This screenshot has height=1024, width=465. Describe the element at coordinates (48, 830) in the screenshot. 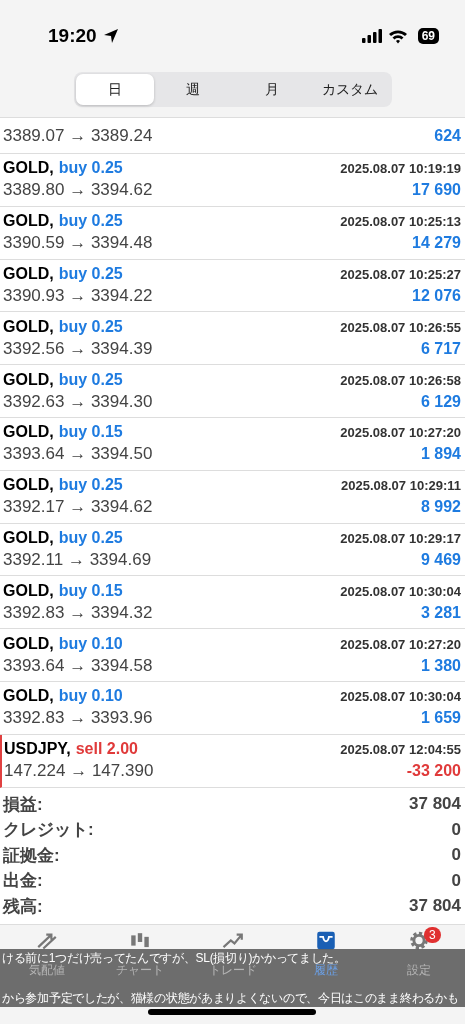

I see `summary-label: クレジット:` at that location.